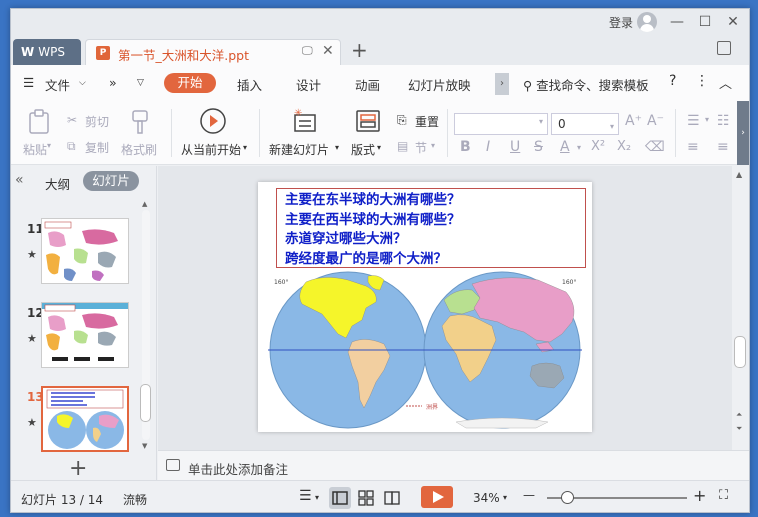 This screenshot has height=517, width=758. Describe the element at coordinates (366, 498) in the screenshot. I see `sorter-view-button` at that location.